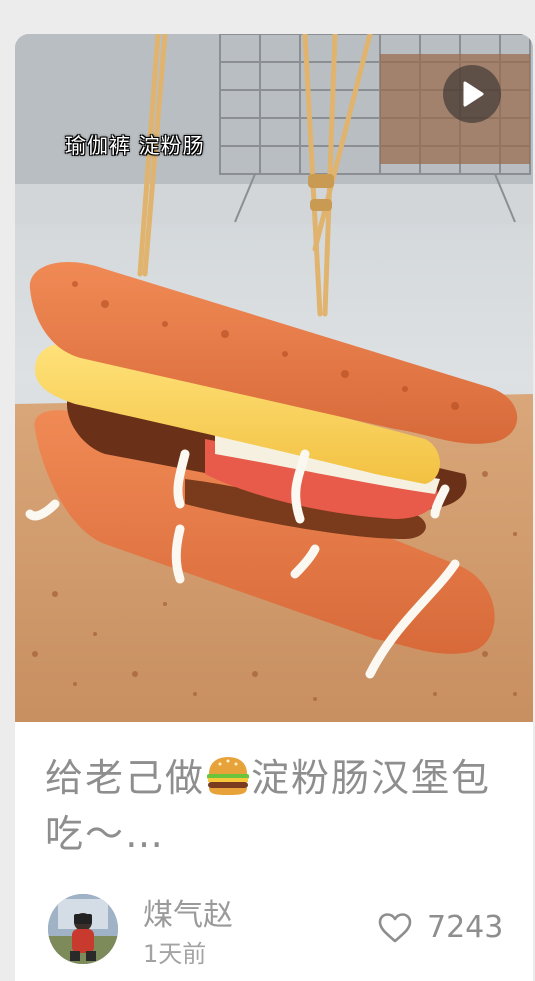 This screenshot has height=981, width=535. Describe the element at coordinates (188, 912) in the screenshot. I see `author-name: 煤气赵` at that location.